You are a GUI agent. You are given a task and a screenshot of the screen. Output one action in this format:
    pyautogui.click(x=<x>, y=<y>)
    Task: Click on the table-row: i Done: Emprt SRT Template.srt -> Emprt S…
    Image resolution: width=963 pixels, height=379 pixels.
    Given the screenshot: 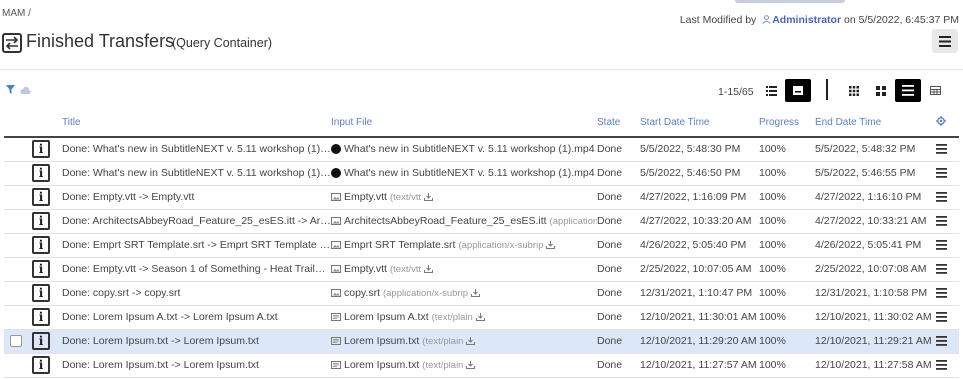 What is the action you would take?
    pyautogui.click(x=481, y=245)
    